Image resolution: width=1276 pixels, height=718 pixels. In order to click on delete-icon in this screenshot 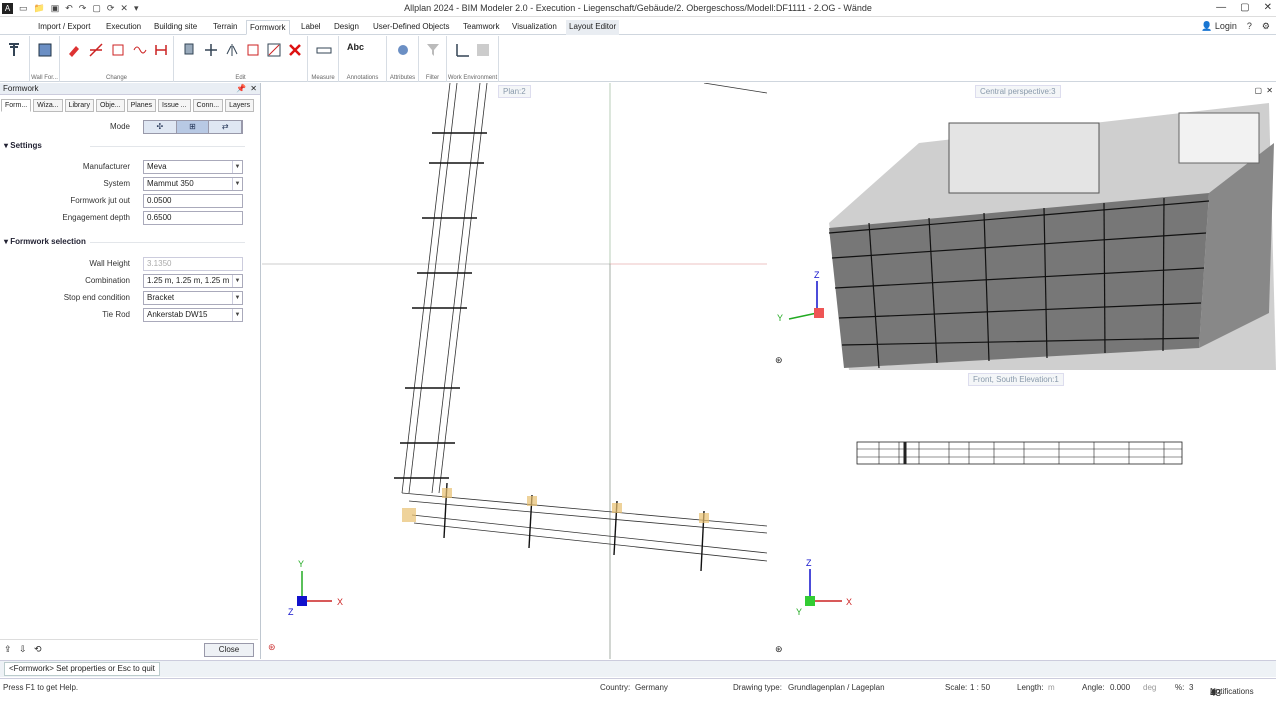, I will do `click(295, 50)`.